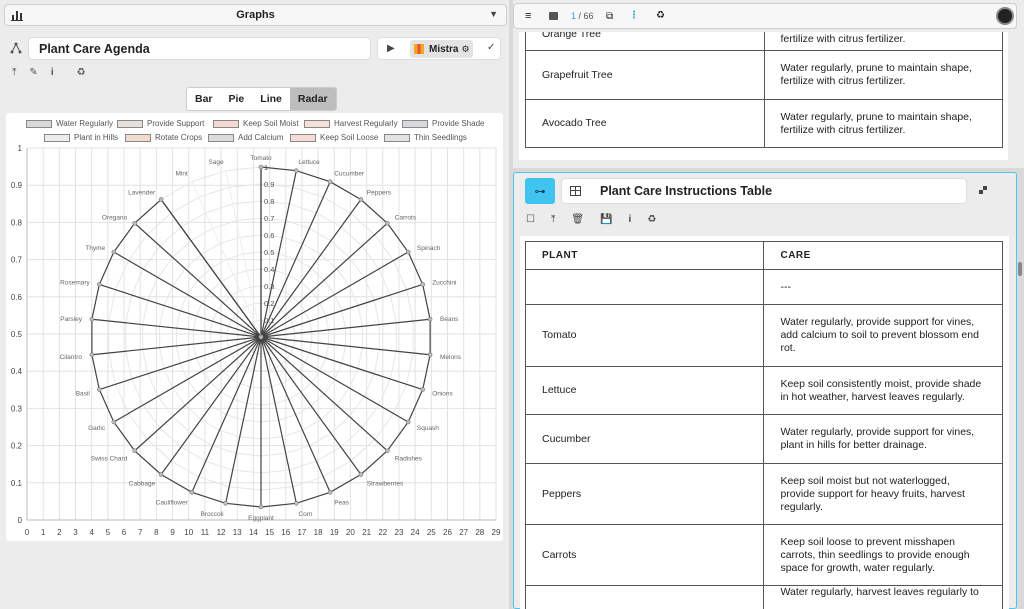 This screenshot has width=1024, height=609. Describe the element at coordinates (591, 219) in the screenshot. I see `table-toolbar: ☐ ⤒ 🗑 💾 i ♻` at that location.